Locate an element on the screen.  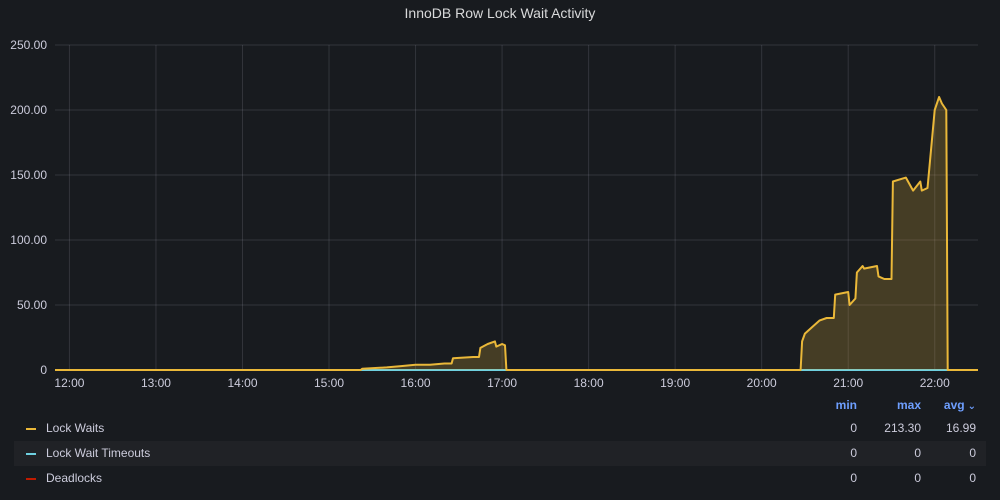
legend-series-name: Lock Wait Timeouts is located at coordinates (98, 453).